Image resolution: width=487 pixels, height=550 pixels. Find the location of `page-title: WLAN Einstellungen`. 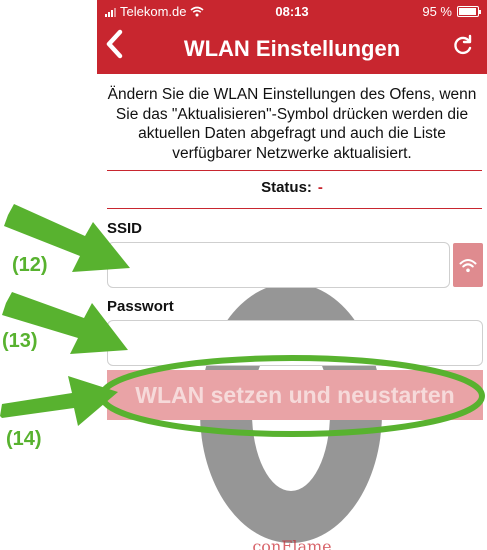

page-title: WLAN Einstellungen is located at coordinates (292, 48).